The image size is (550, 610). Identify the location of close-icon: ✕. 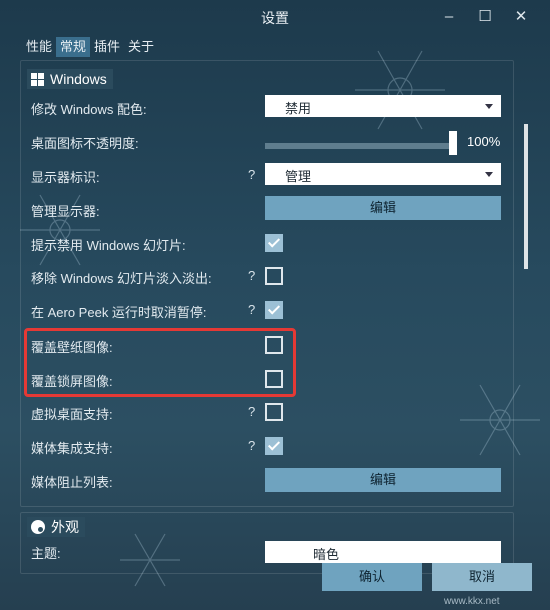
(521, 17).